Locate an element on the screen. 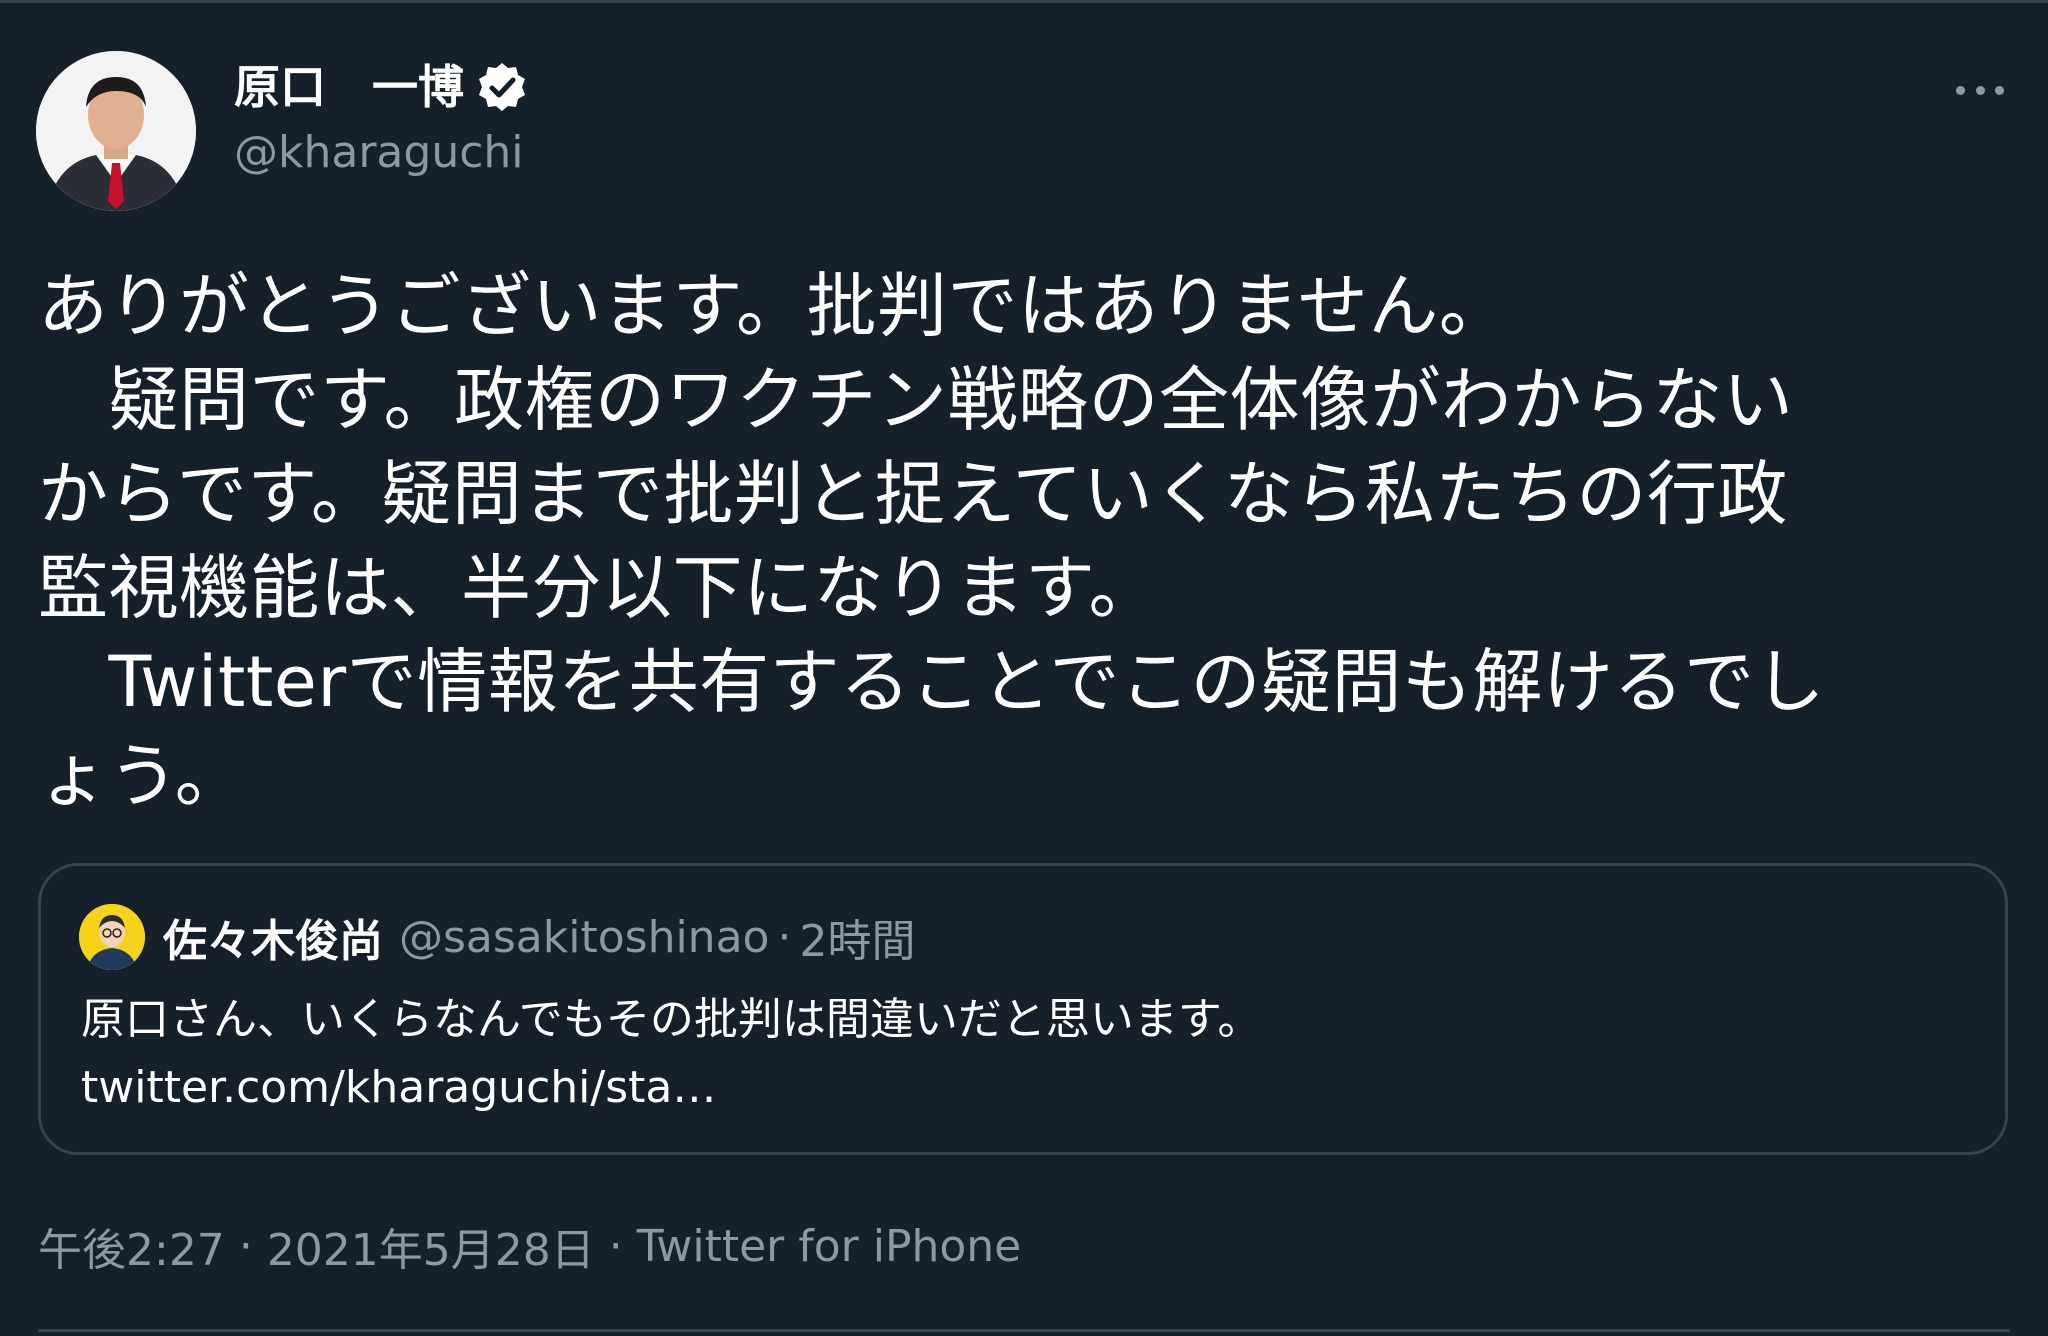 This screenshot has width=2048, height=1336. author-avatar-image is located at coordinates (116, 131).